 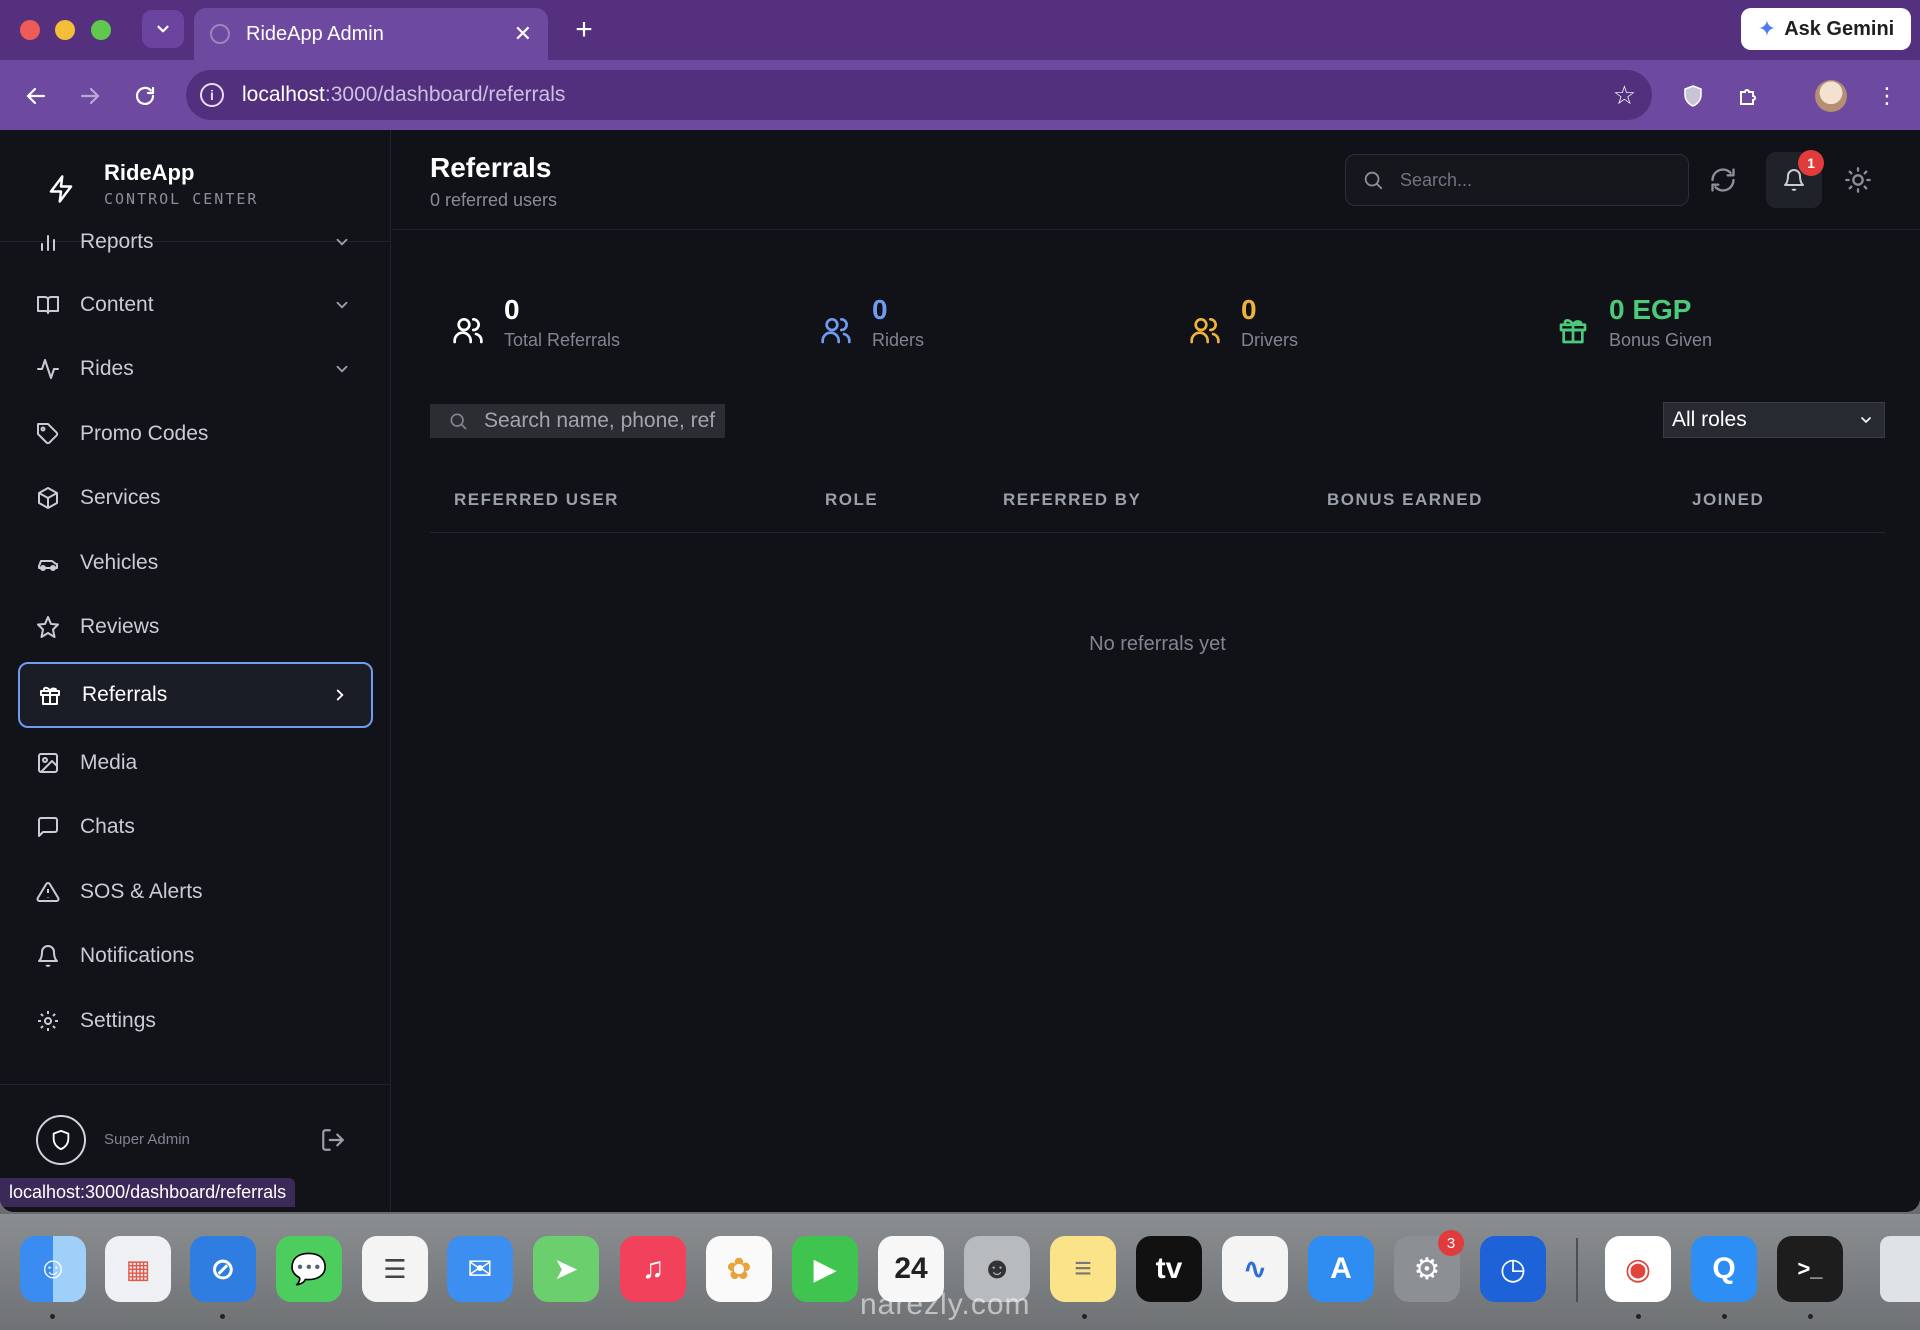 What do you see at coordinates (1826, 29) in the screenshot?
I see `ask-gemini-button: ✦ Ask Gemini` at bounding box center [1826, 29].